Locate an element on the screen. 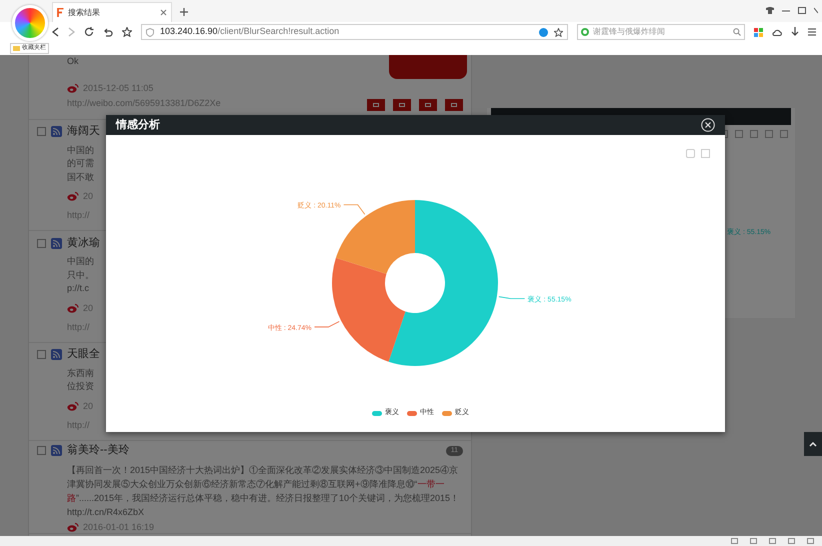 Image resolution: width=822 pixels, height=546 pixels. address-bar: 103.240.16.90/client/BlurSearch!result.action is located at coordinates (354, 32).